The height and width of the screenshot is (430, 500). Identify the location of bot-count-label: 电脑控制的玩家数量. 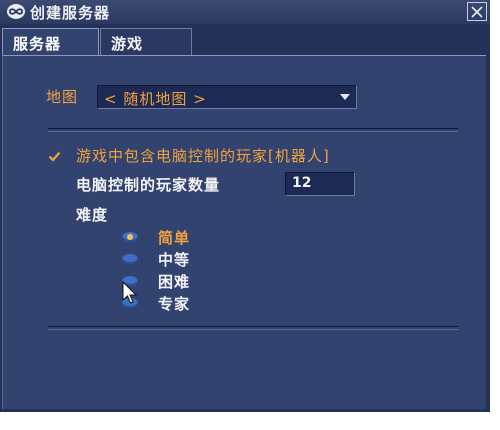
(148, 185).